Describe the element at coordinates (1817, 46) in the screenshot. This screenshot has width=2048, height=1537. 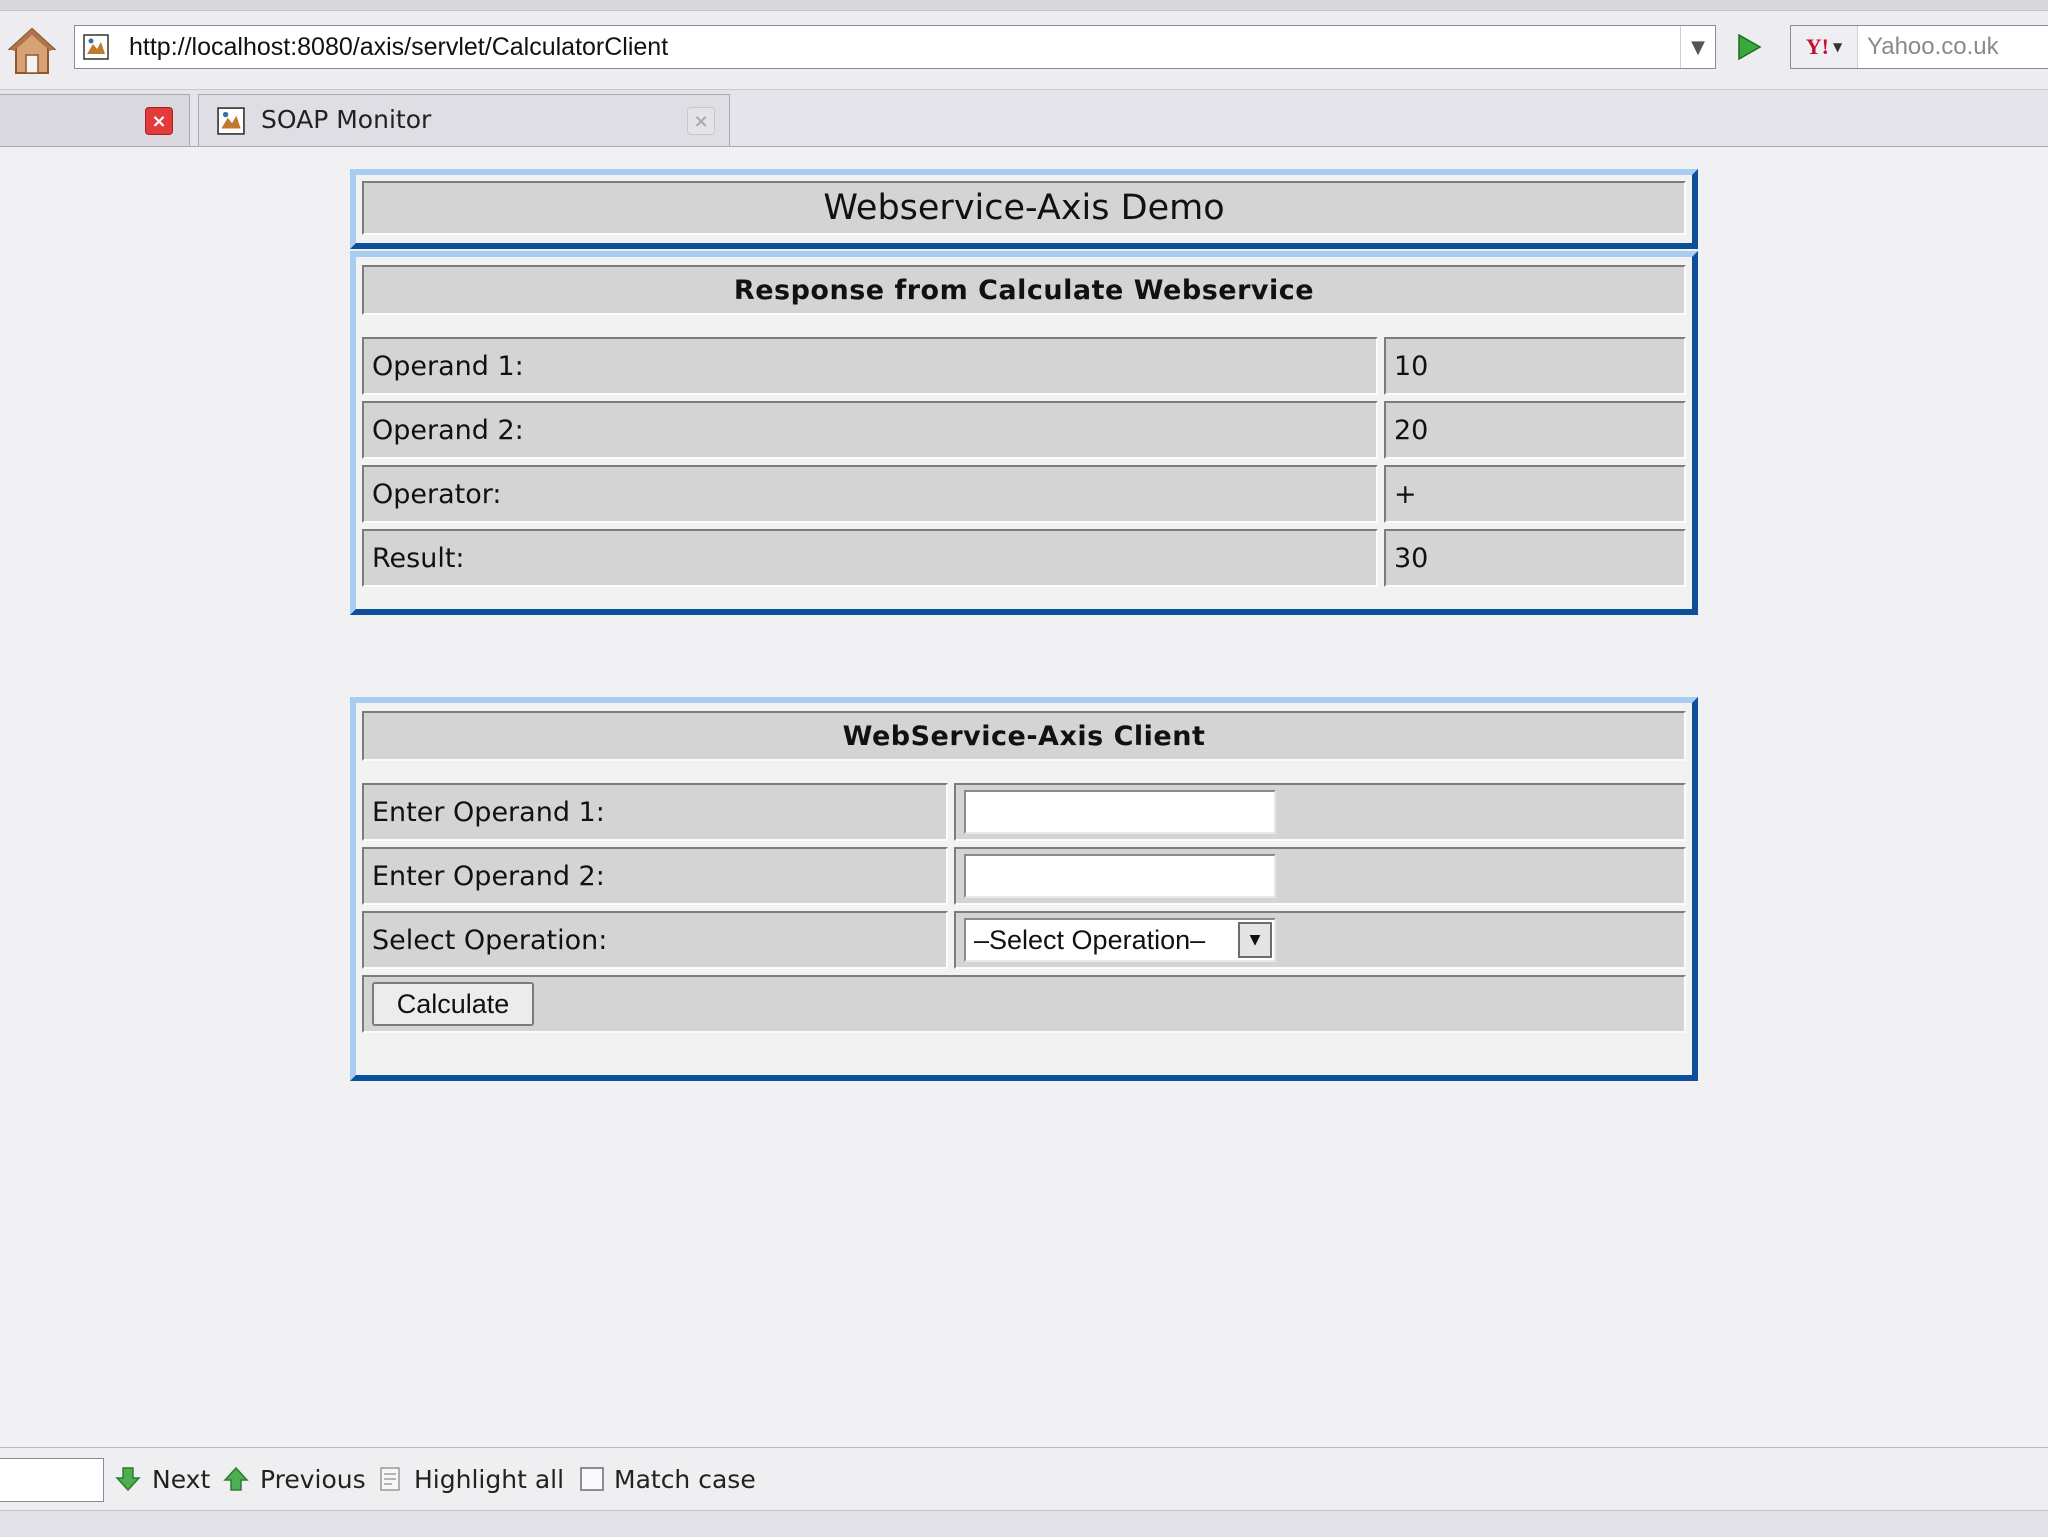
I see `yahoo-logo-icon: Y!` at that location.